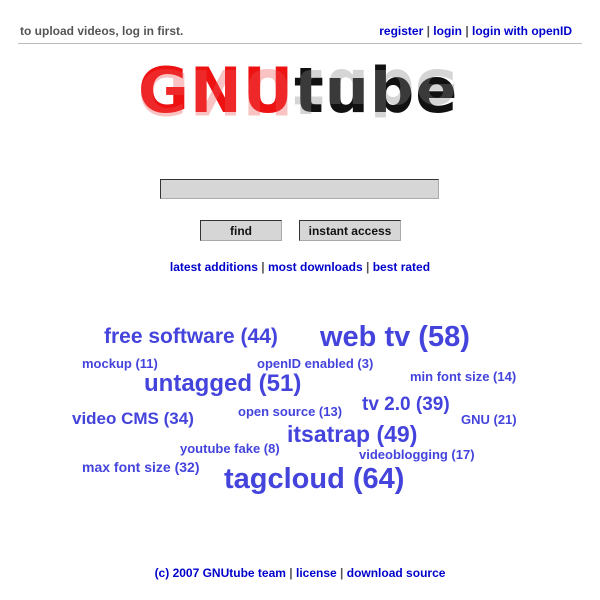 This screenshot has width=600, height=600. I want to click on tag-link: untagged (51), so click(222, 384).